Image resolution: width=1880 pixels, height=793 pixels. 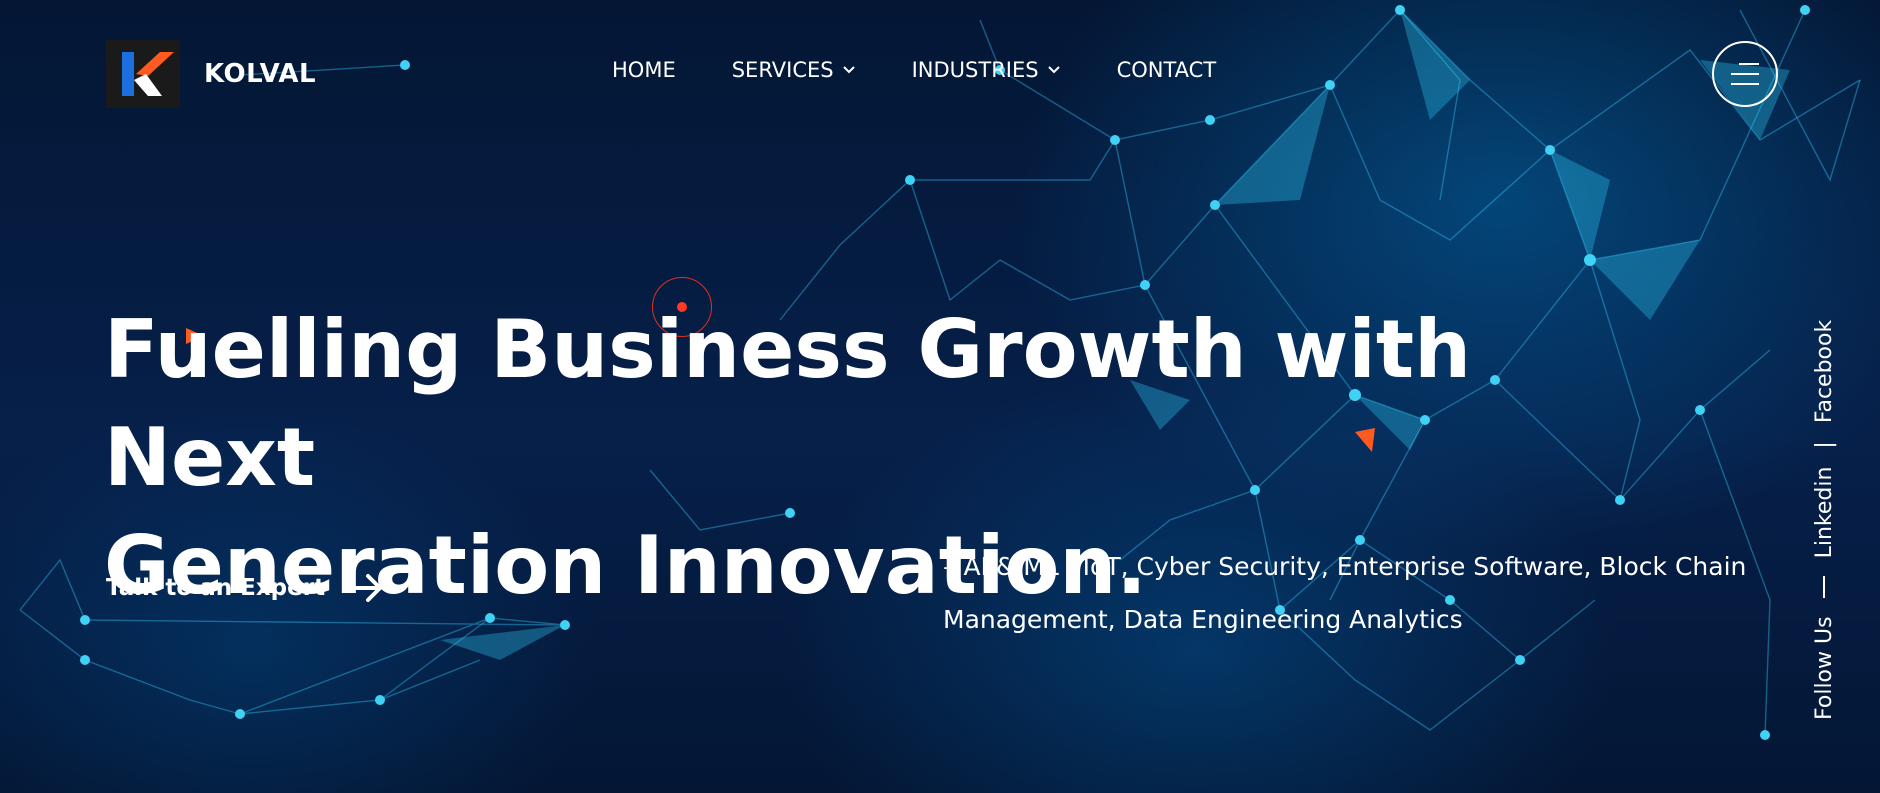 I want to click on nav-item-label: CONTACT, so click(x=1166, y=70).